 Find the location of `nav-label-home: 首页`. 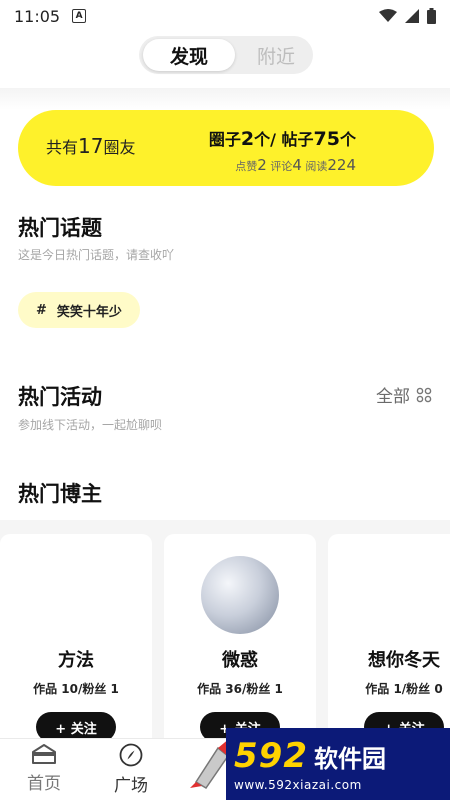

nav-label-home: 首页 is located at coordinates (44, 784).